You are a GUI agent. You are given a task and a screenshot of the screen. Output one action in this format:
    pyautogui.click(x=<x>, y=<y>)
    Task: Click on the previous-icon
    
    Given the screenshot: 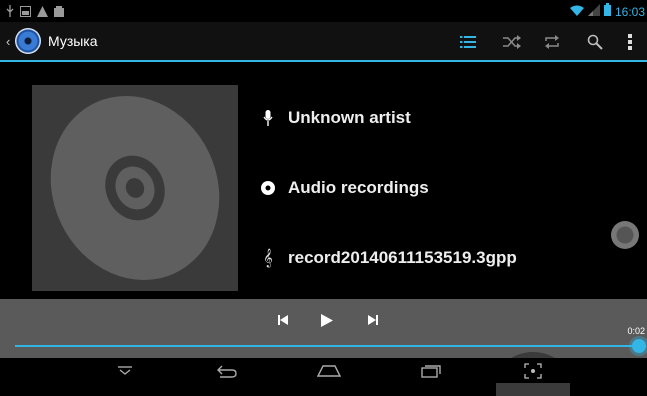 What is the action you would take?
    pyautogui.click(x=283, y=320)
    